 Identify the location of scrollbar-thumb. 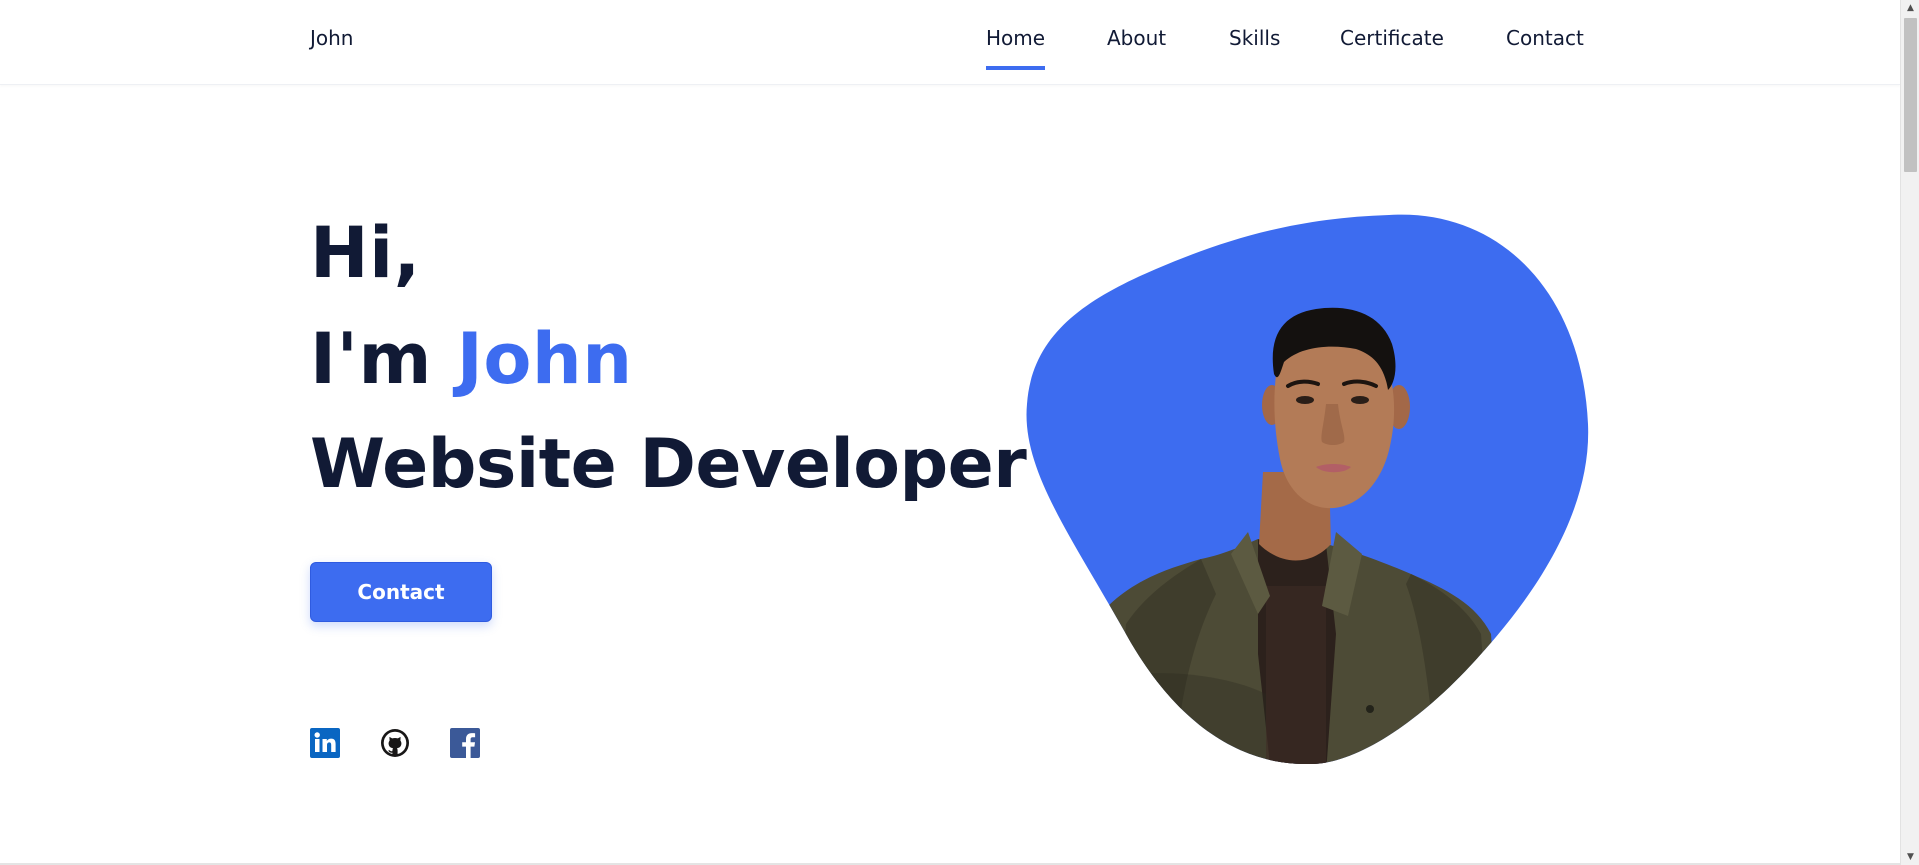
(1910, 95).